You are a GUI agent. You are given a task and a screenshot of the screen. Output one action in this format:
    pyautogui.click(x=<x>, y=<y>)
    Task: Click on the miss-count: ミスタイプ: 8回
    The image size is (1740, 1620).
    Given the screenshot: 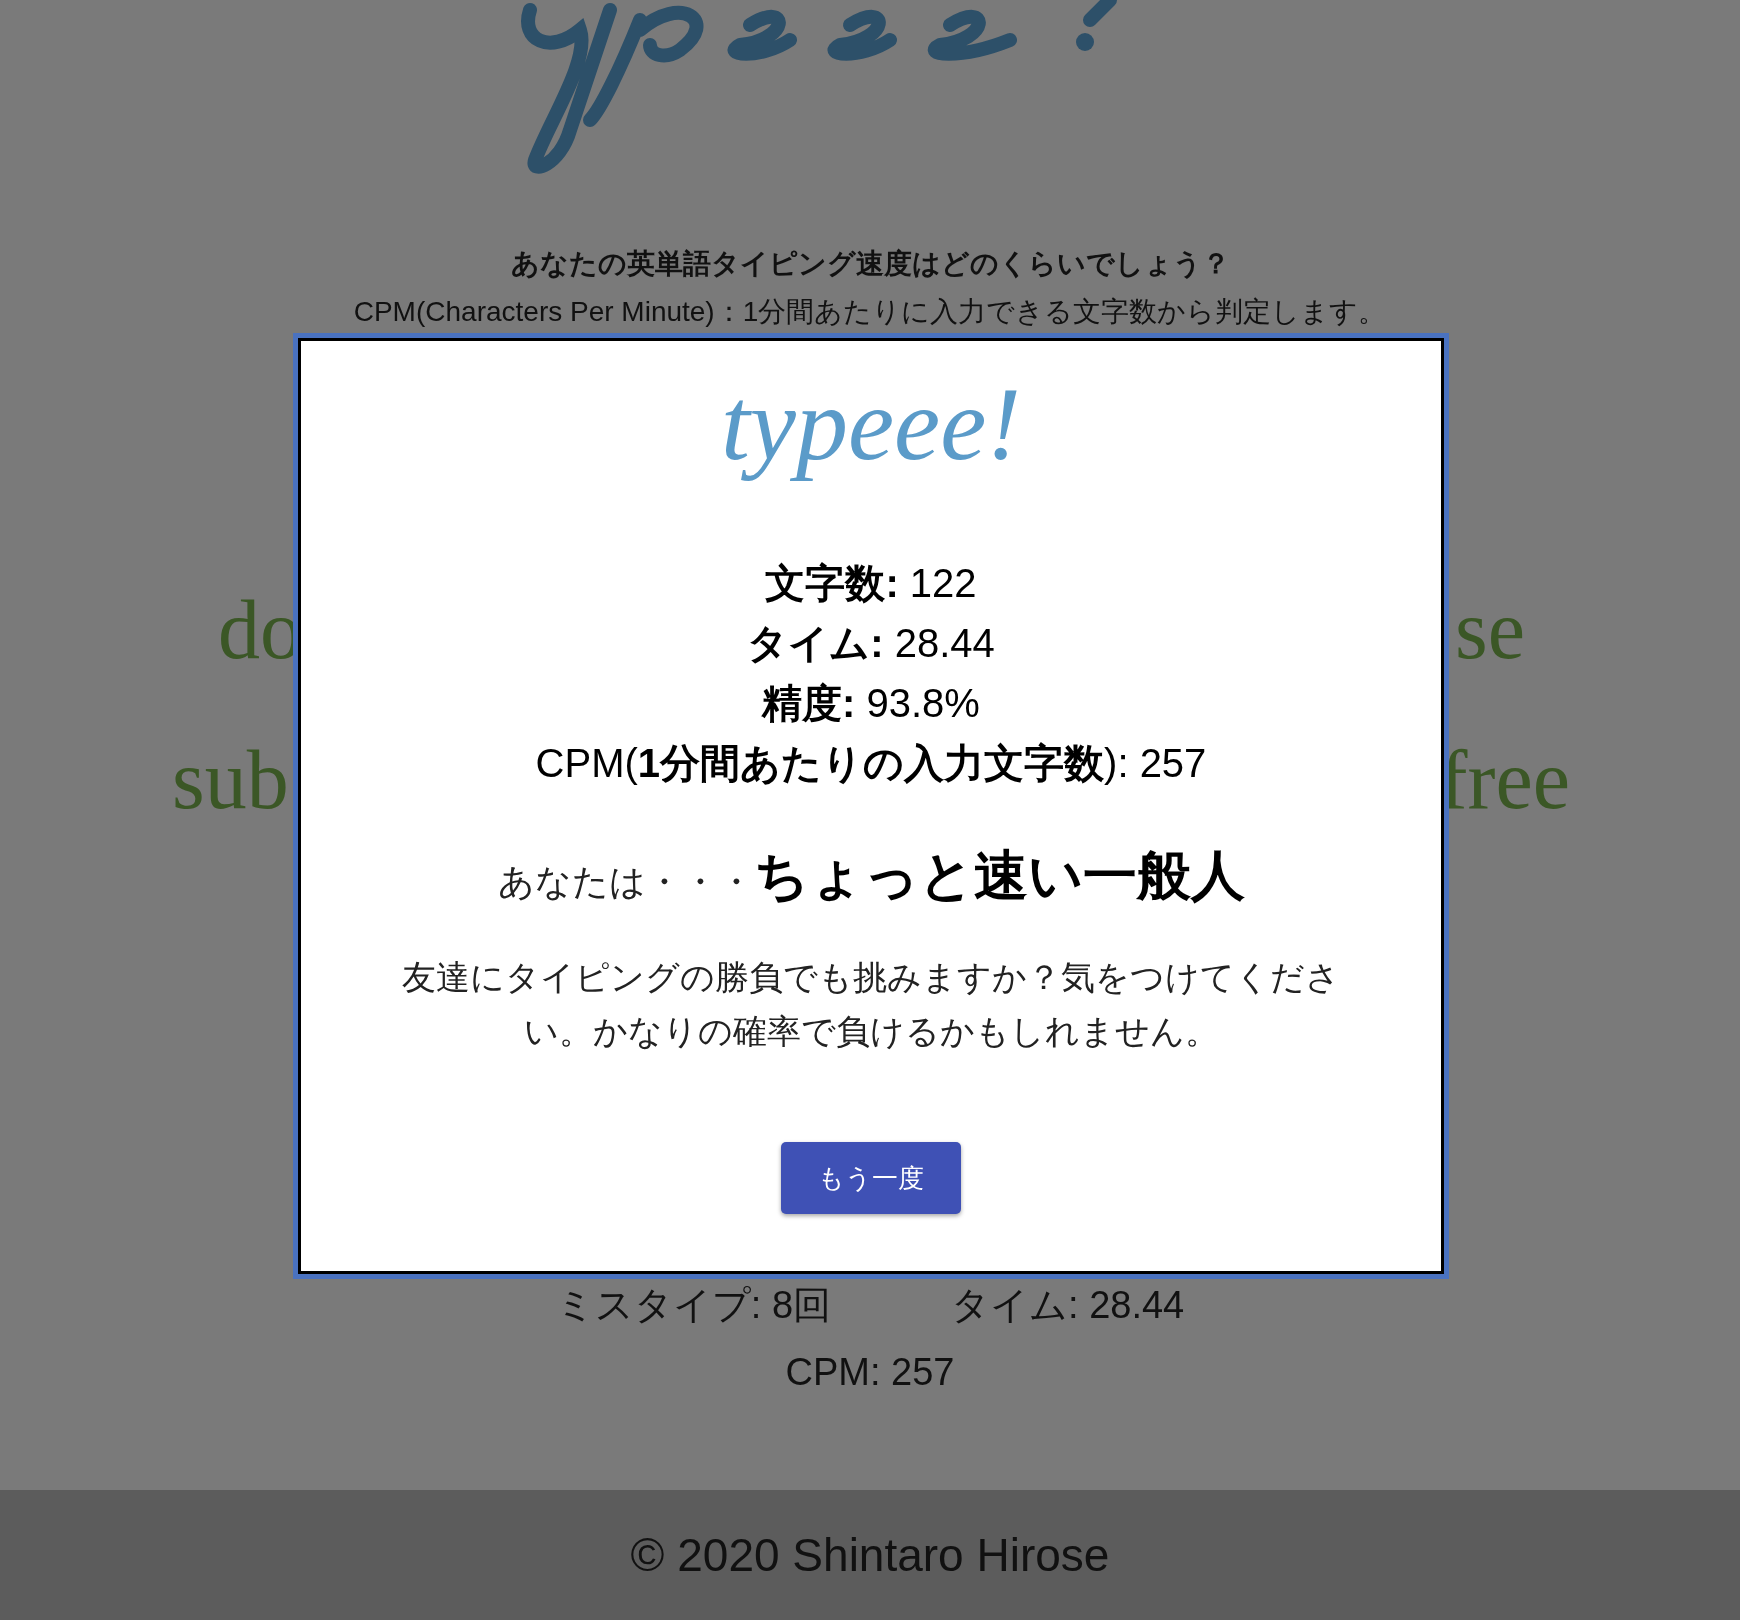 What is the action you would take?
    pyautogui.click(x=693, y=1305)
    